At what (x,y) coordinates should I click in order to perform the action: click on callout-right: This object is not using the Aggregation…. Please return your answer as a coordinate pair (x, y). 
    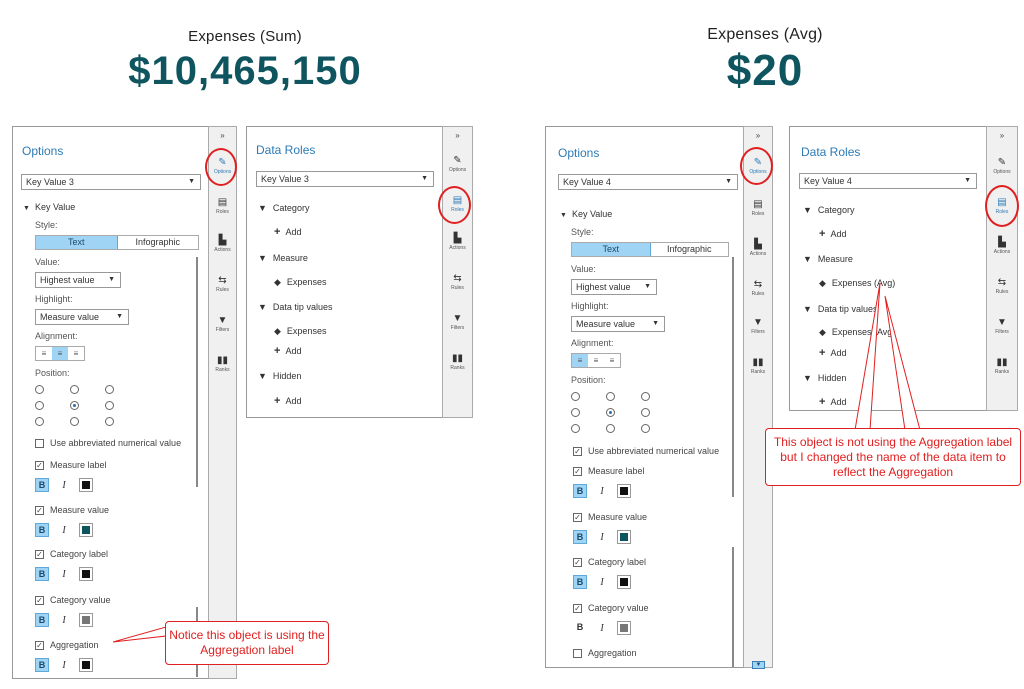
    Looking at the image, I should click on (893, 457).